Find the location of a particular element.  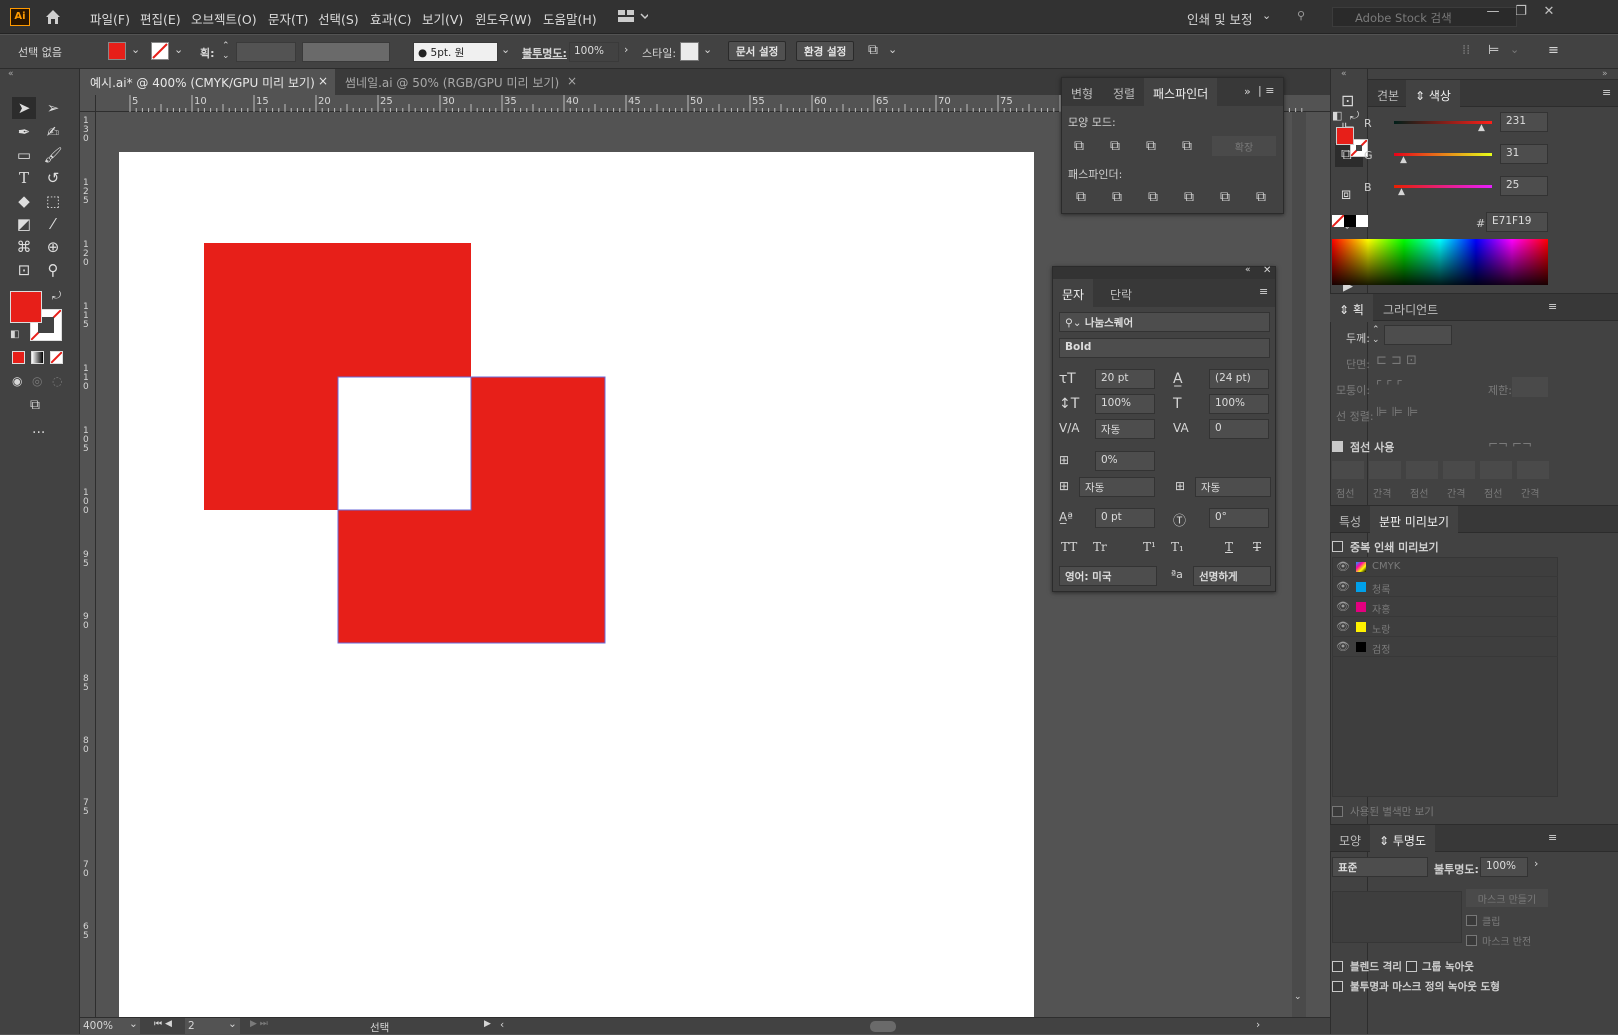

corner-icons: ⌜ ⌜ ⌜ is located at coordinates (1389, 386).